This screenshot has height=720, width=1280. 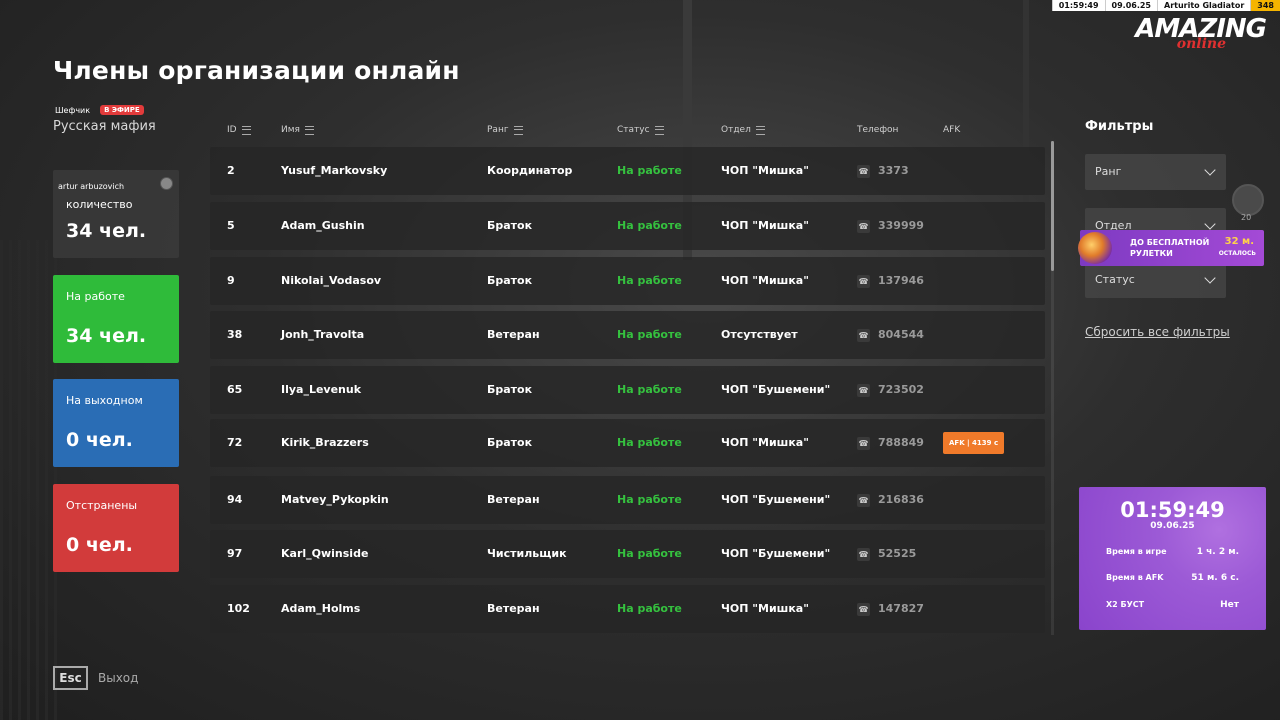 I want to click on cell-id: 102, so click(x=238, y=608).